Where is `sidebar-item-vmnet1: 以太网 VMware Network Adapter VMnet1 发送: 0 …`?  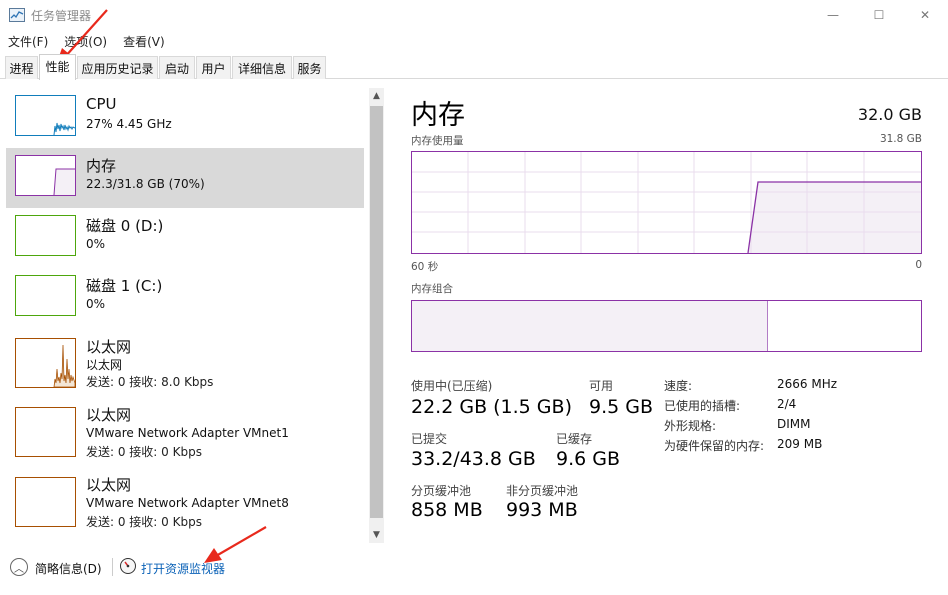 sidebar-item-vmnet1: 以太网 VMware Network Adapter VMnet1 发送: 0 … is located at coordinates (185, 432).